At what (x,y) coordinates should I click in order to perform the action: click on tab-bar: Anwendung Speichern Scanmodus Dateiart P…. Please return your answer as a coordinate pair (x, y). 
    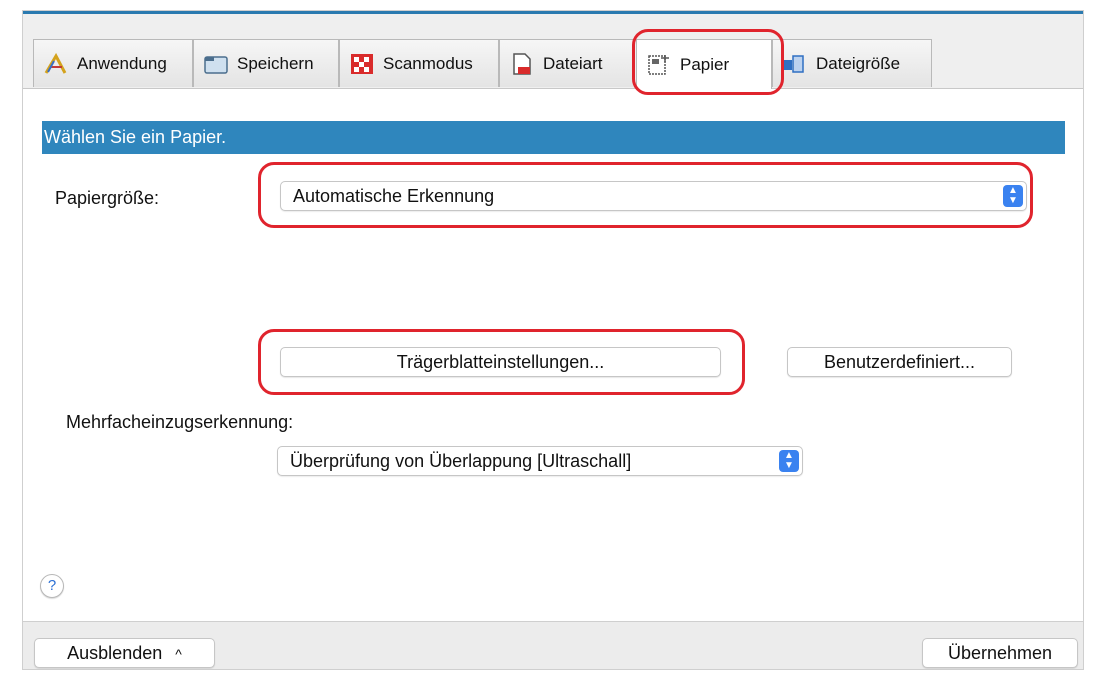
    Looking at the image, I should click on (553, 50).